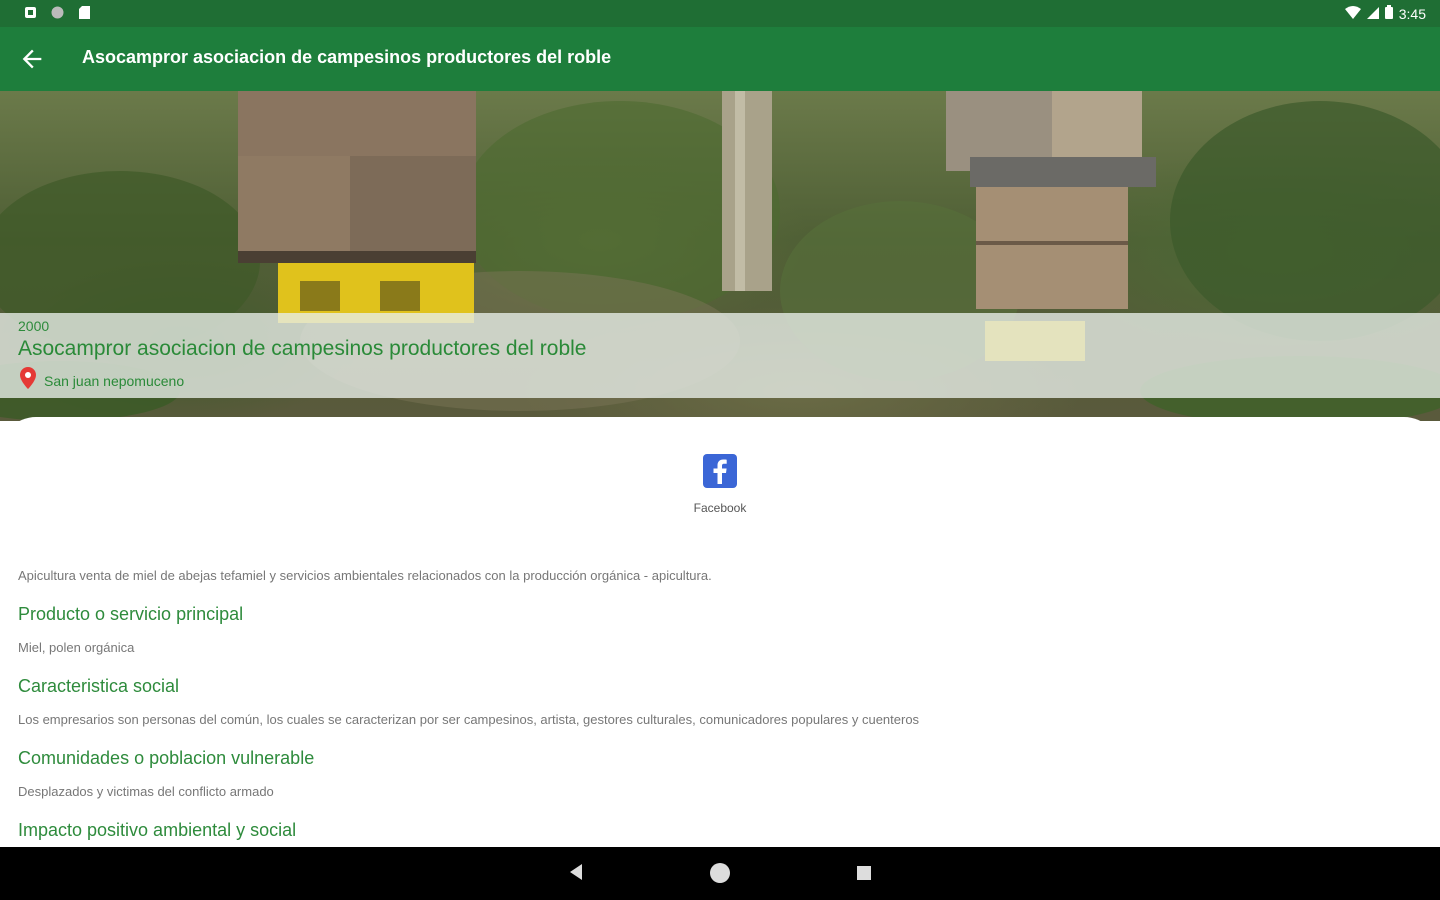 The width and height of the screenshot is (1440, 900). Describe the element at coordinates (1388, 13) in the screenshot. I see `battery-icon` at that location.